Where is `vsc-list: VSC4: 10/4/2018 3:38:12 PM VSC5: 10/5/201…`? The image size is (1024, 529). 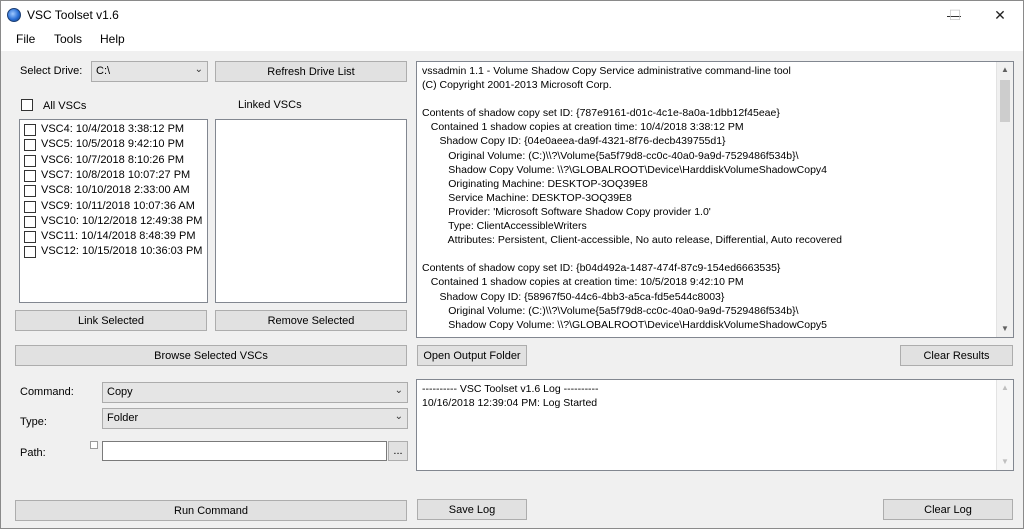
vsc-list: VSC4: 10/4/2018 3:38:12 PM VSC5: 10/5/201… is located at coordinates (113, 211).